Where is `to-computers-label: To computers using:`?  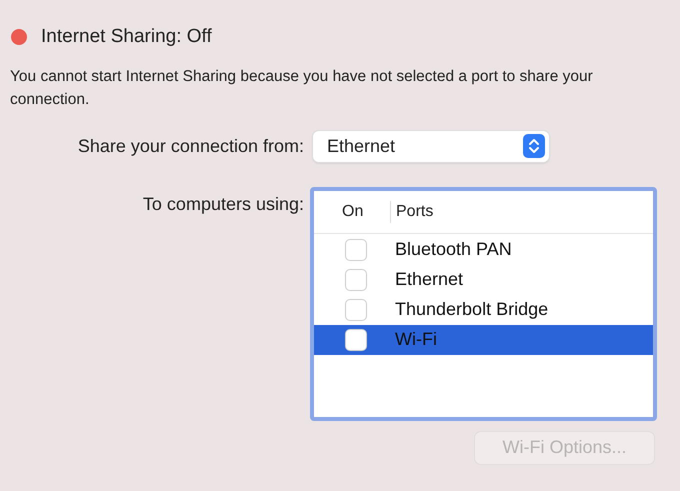
to-computers-label: To computers using: is located at coordinates (223, 204).